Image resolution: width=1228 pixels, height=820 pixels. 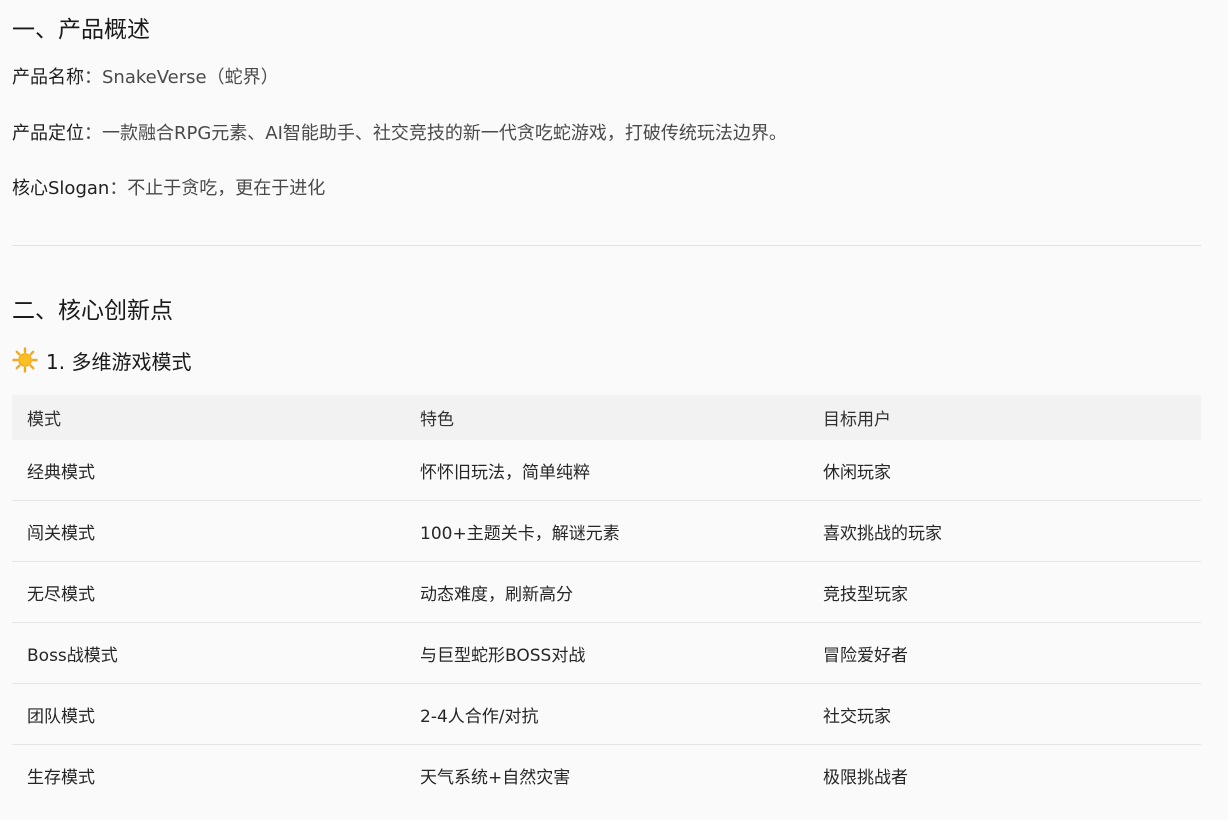 I want to click on slogan-line: 核心Slogan：不止于贪吃，更在于进化, so click(x=168, y=189).